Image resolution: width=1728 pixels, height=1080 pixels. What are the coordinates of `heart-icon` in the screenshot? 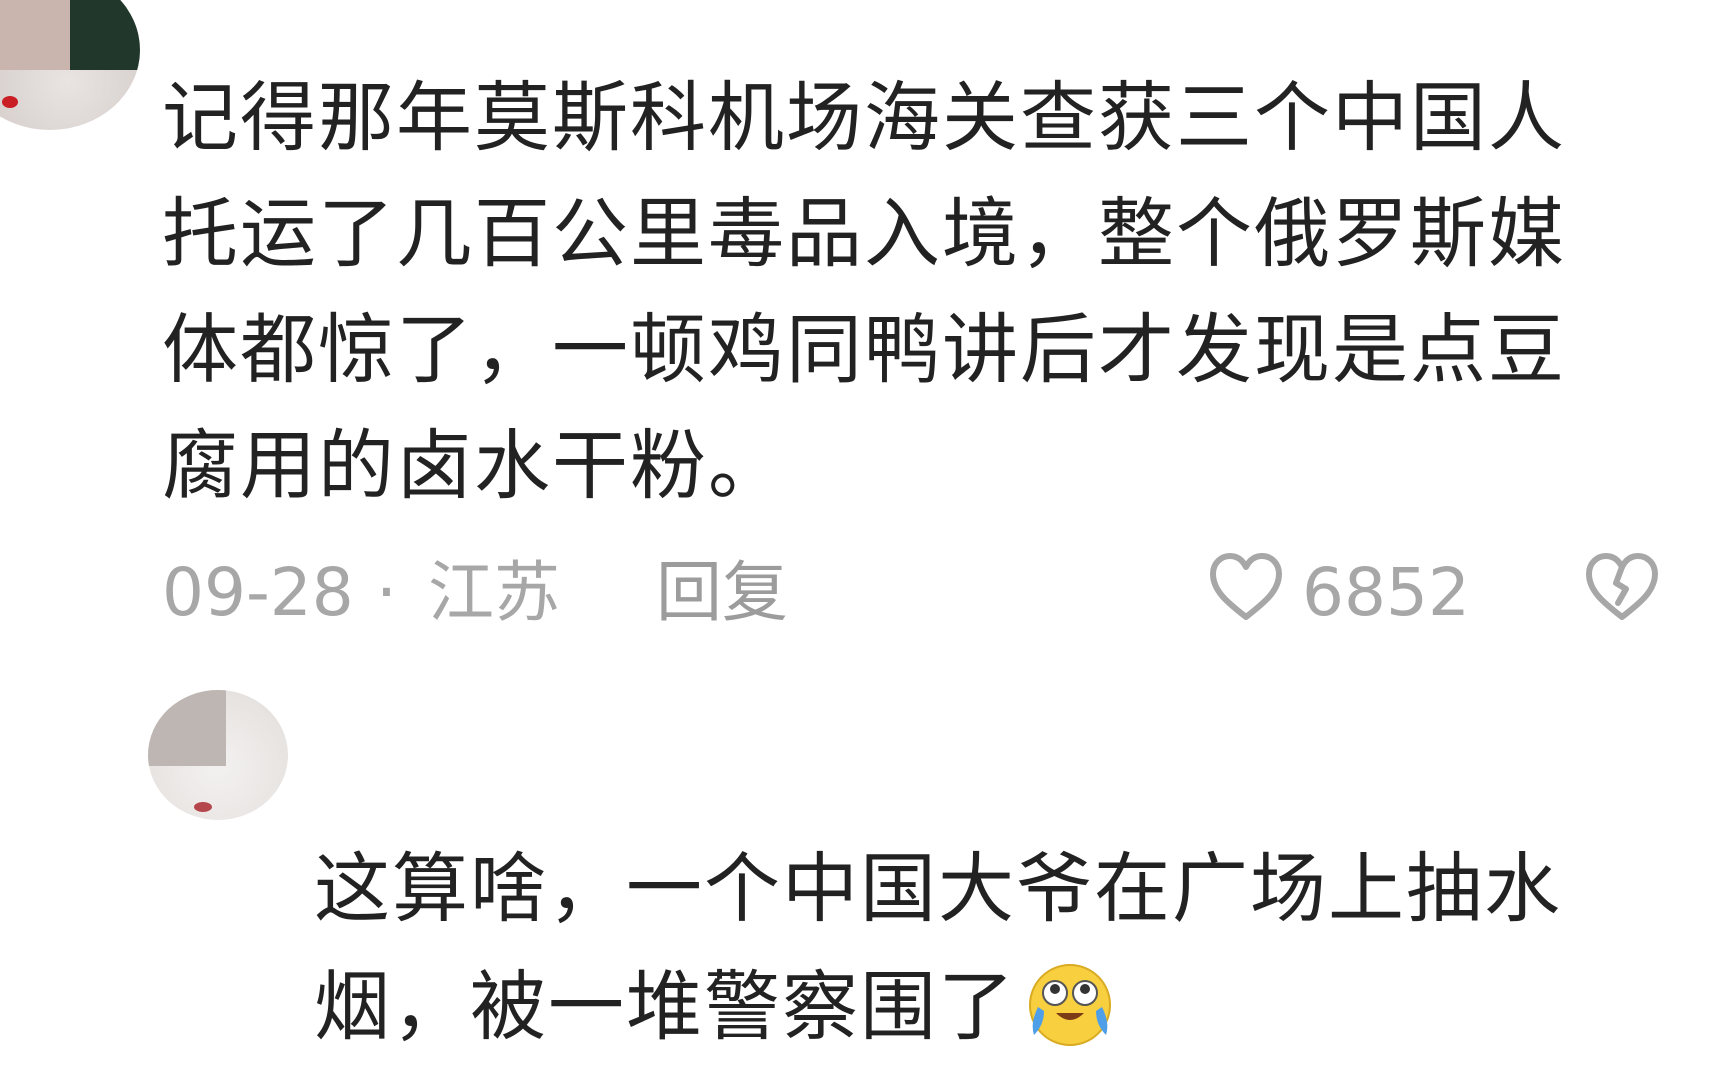 It's located at (1246, 587).